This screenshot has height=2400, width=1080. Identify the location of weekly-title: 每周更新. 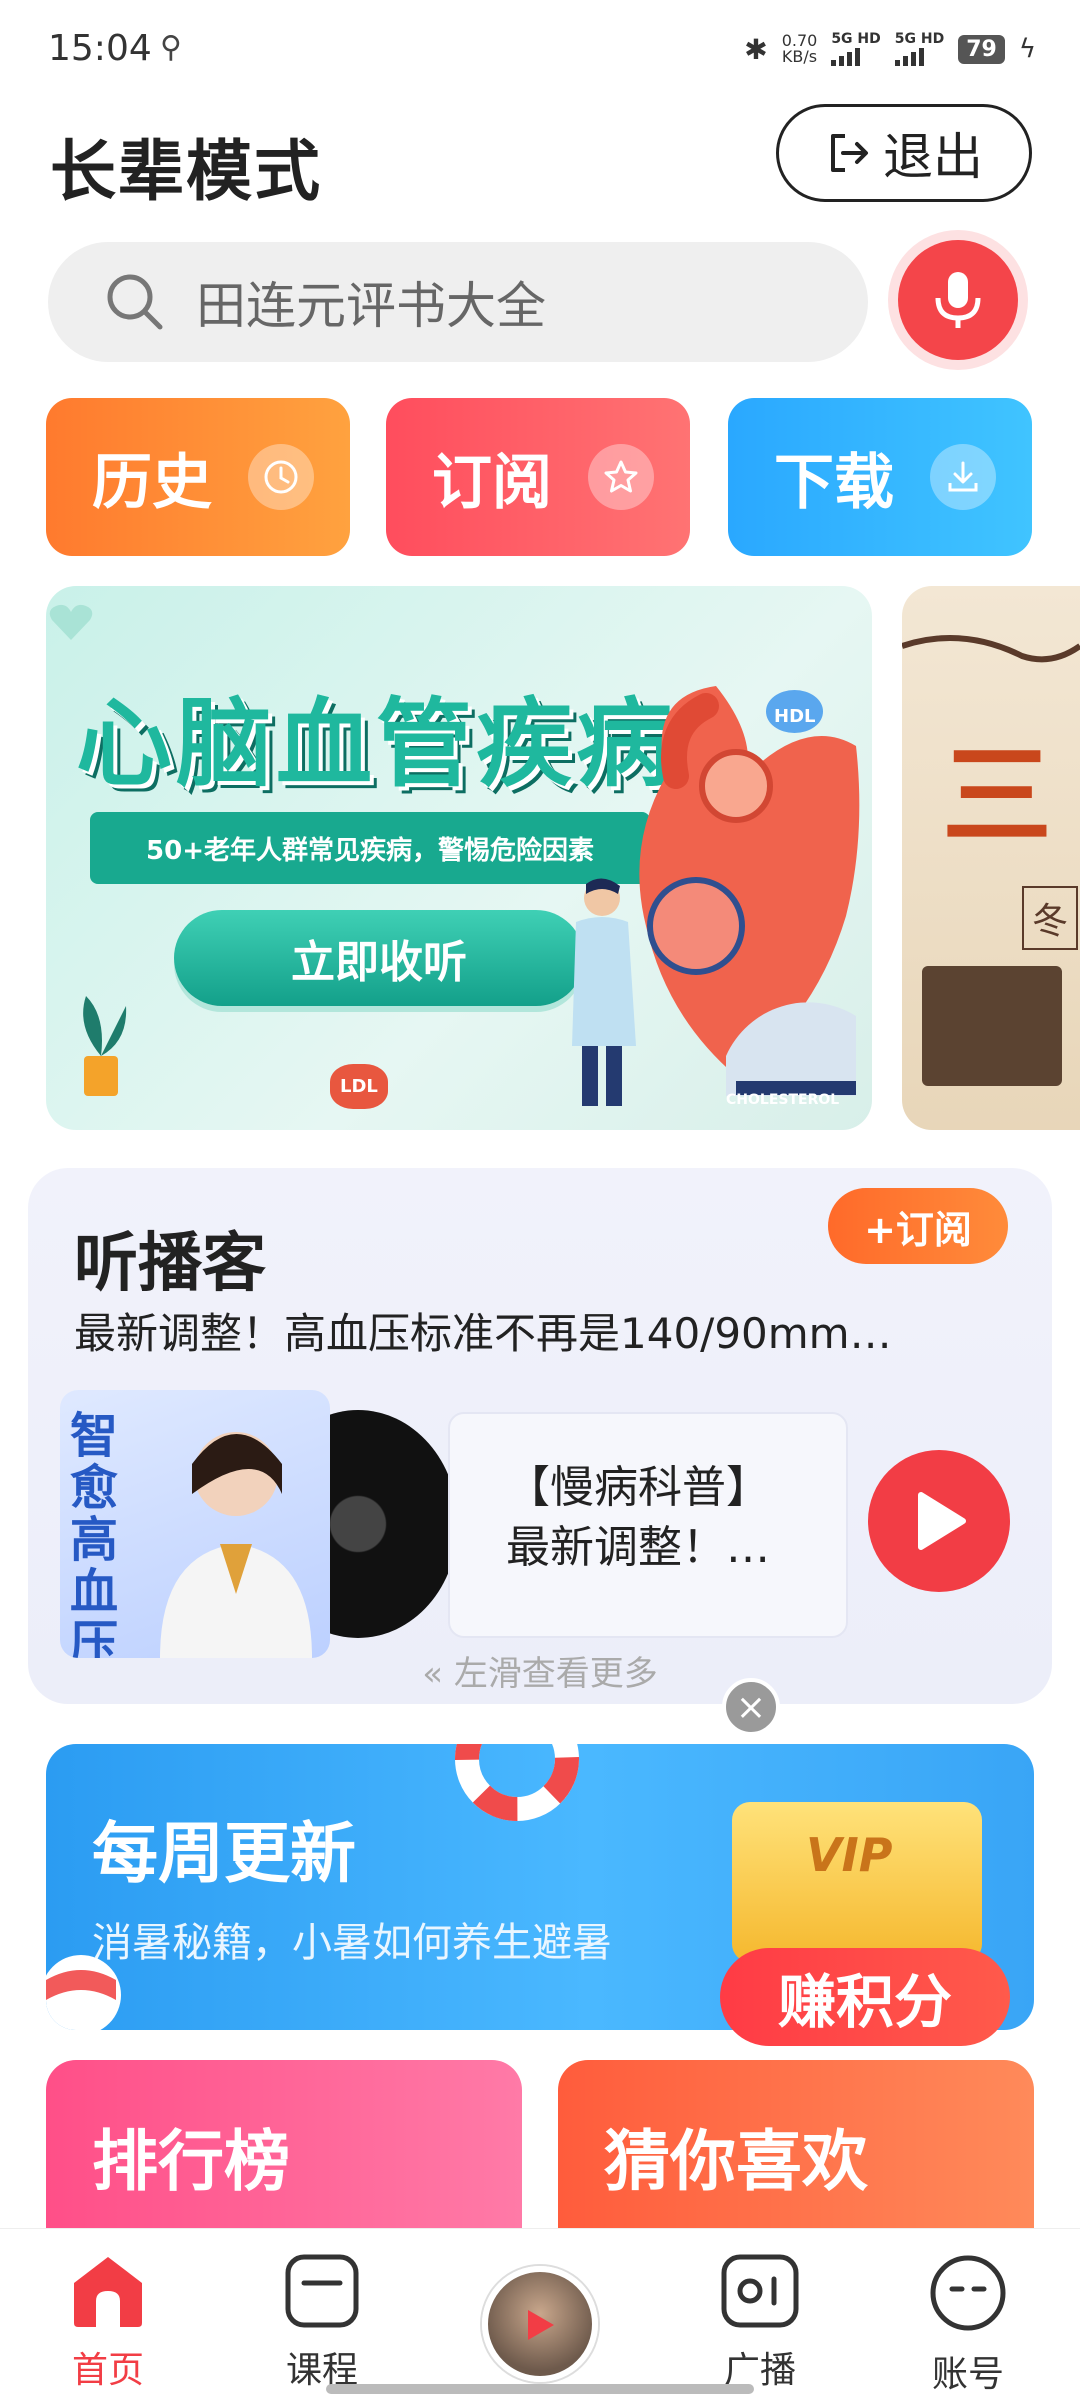
(224, 1853).